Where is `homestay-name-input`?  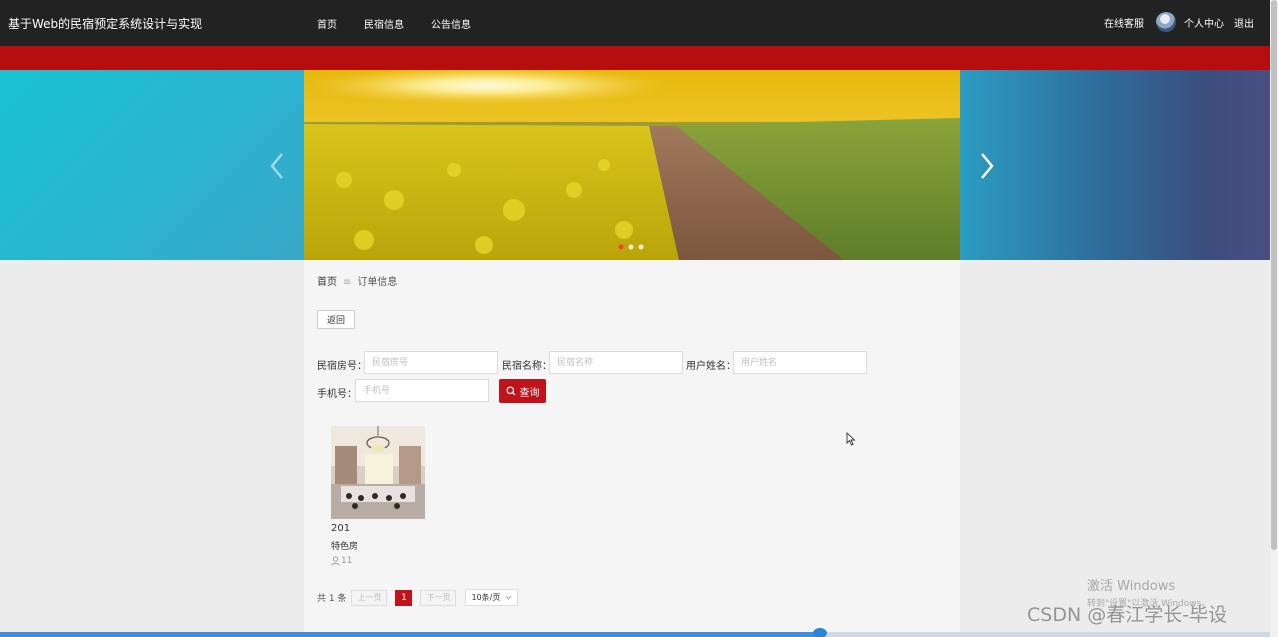 homestay-name-input is located at coordinates (616, 362).